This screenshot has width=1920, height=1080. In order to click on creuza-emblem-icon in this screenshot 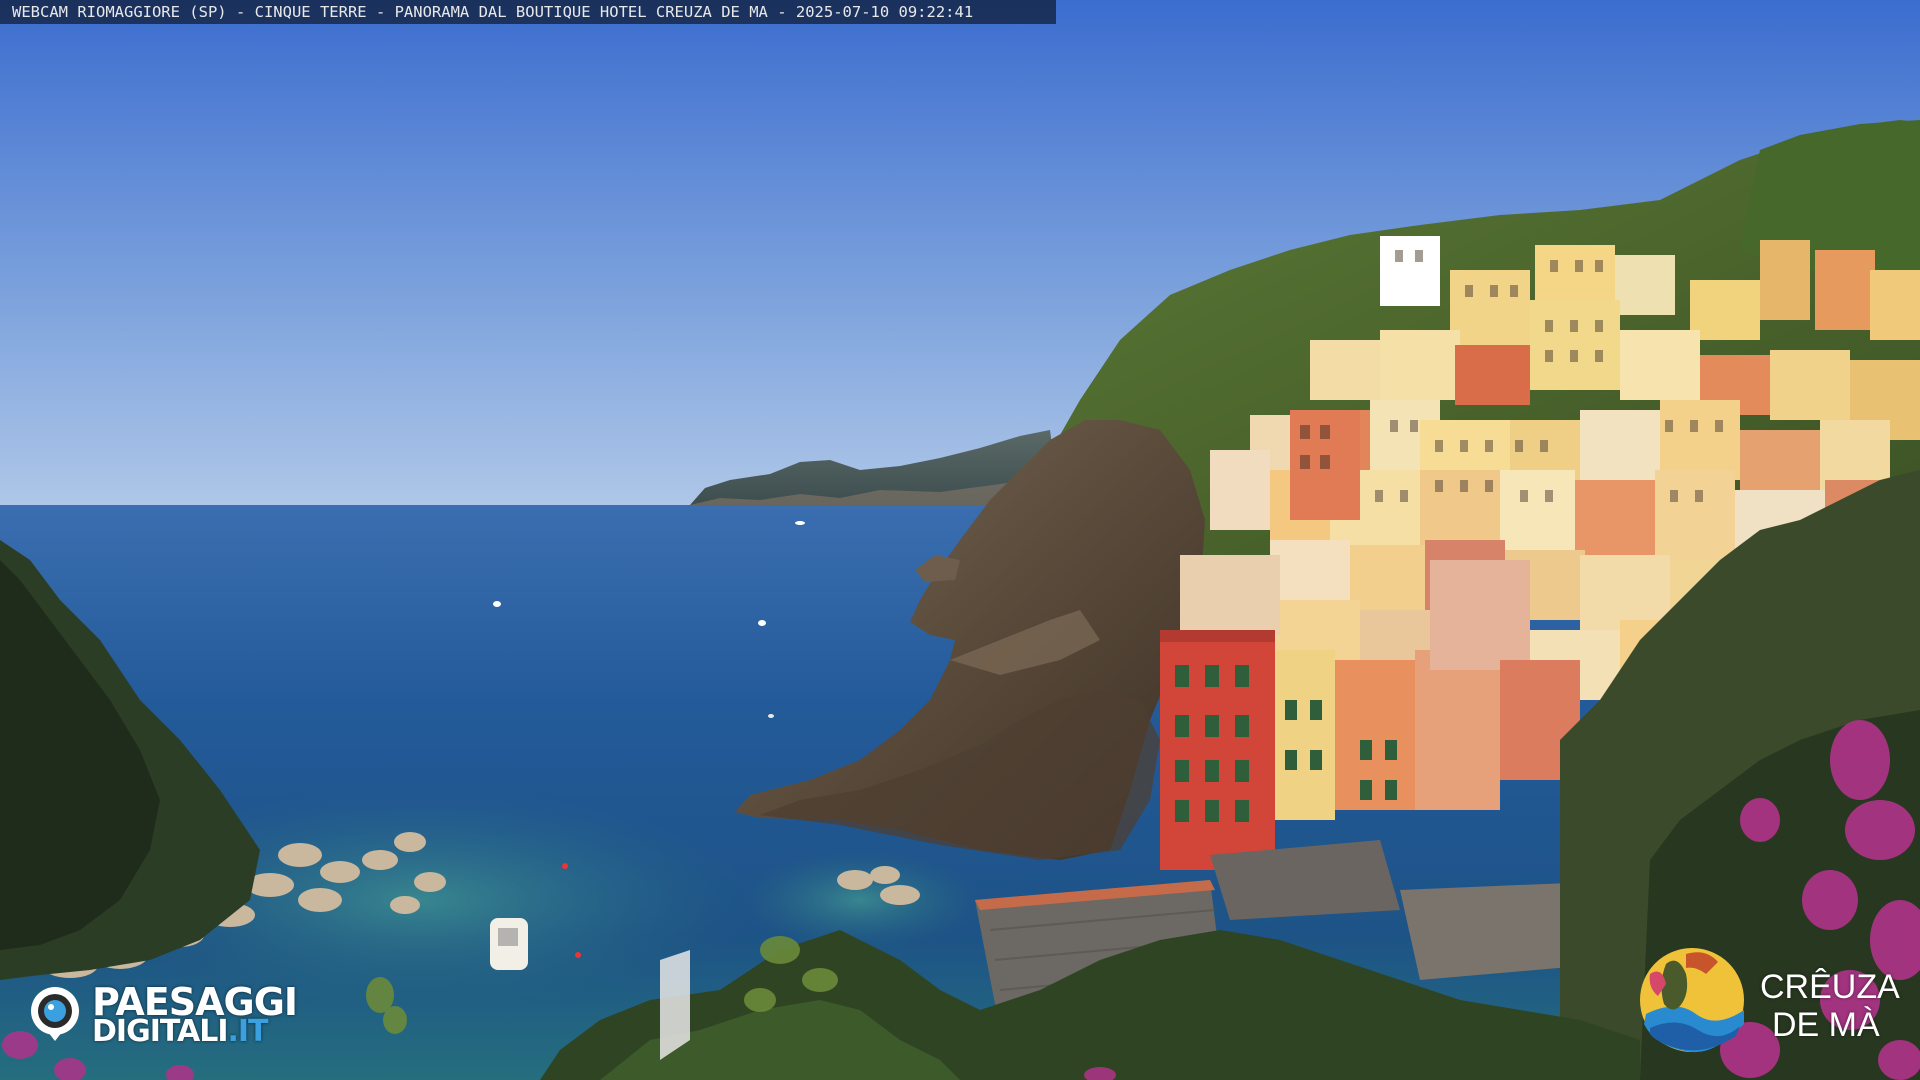, I will do `click(1692, 1000)`.